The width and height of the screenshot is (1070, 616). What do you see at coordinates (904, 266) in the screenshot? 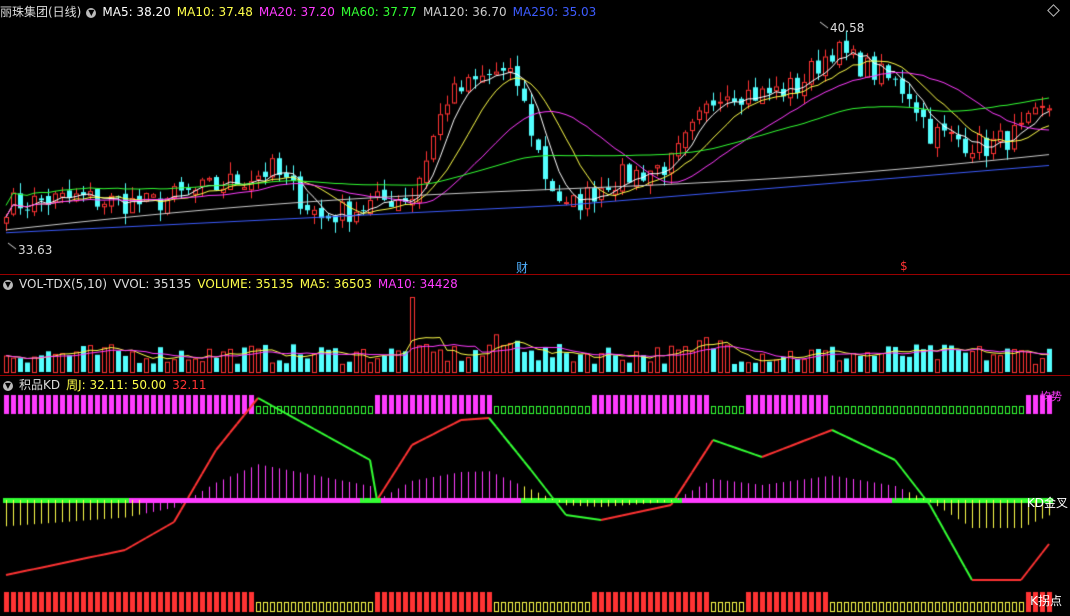
I see `dividend-marker: $` at bounding box center [904, 266].